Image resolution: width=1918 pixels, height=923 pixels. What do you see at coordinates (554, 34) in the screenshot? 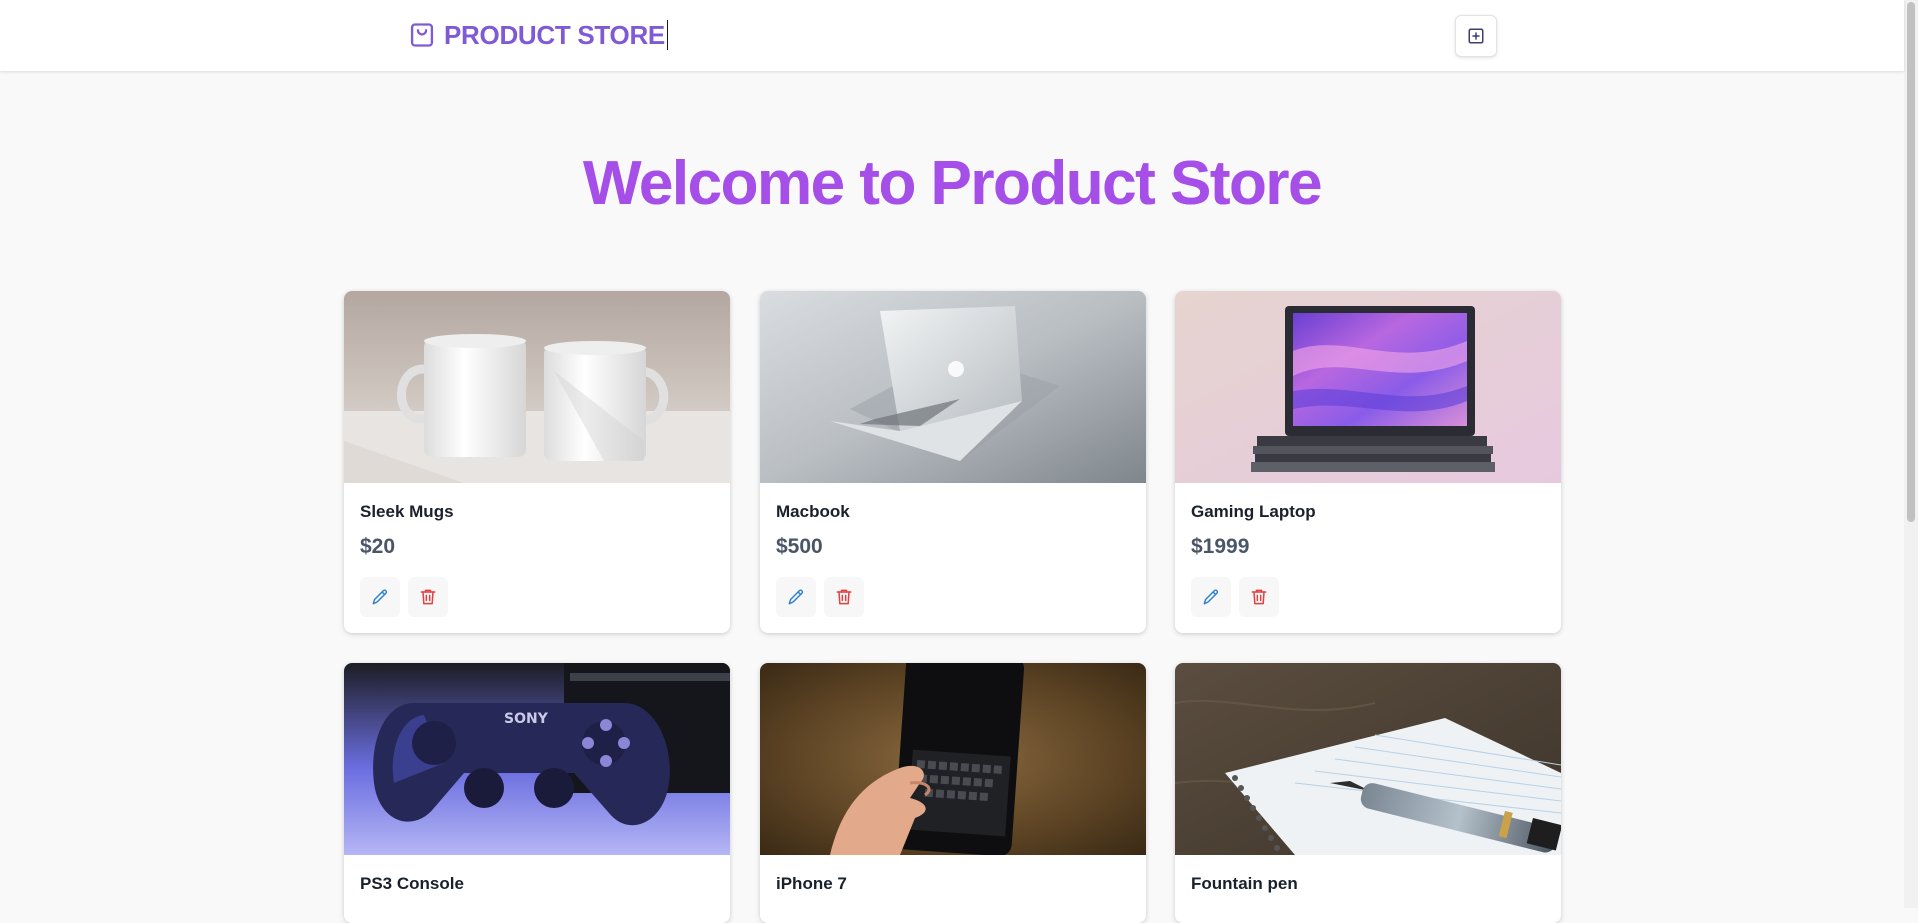
I see `brand-label: PRODUCT STORE` at bounding box center [554, 34].